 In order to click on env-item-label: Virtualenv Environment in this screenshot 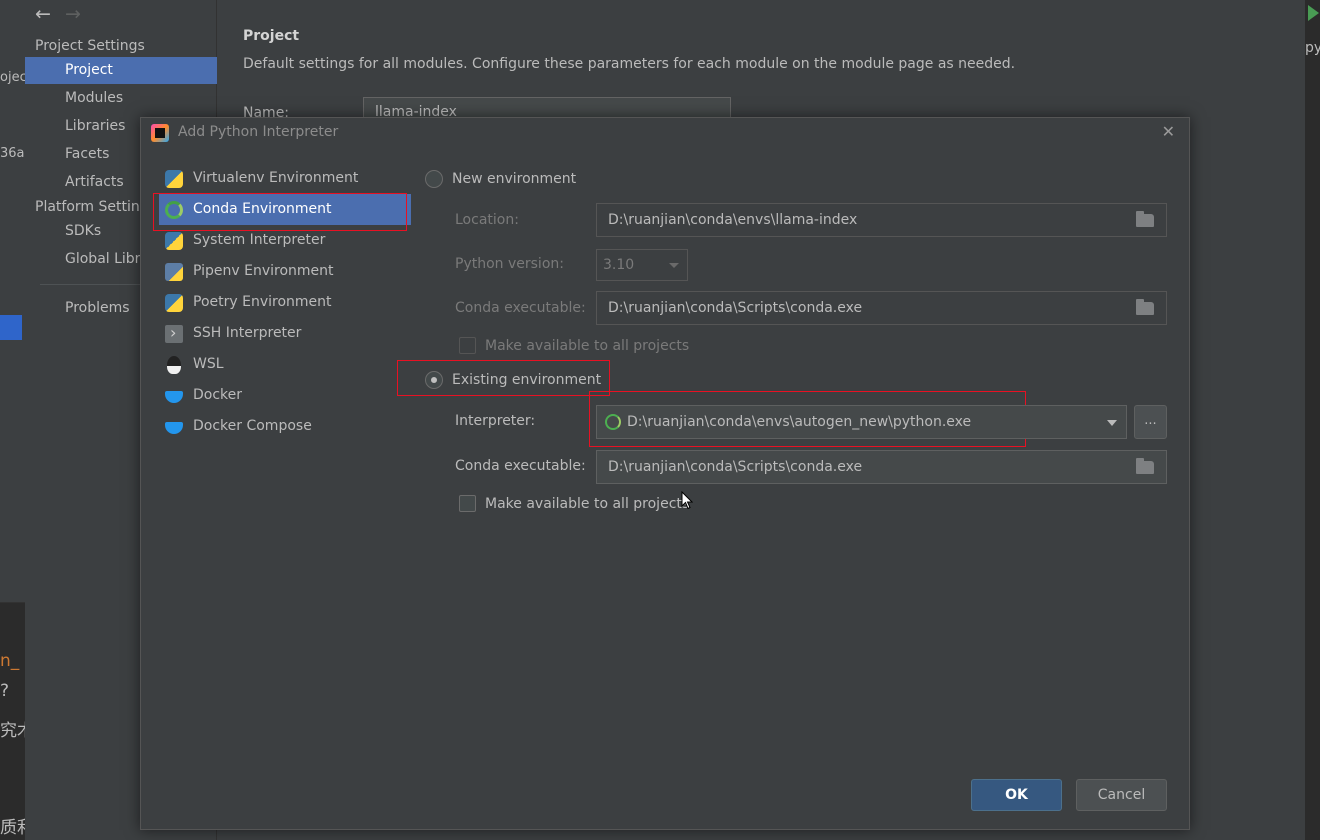, I will do `click(276, 178)`.